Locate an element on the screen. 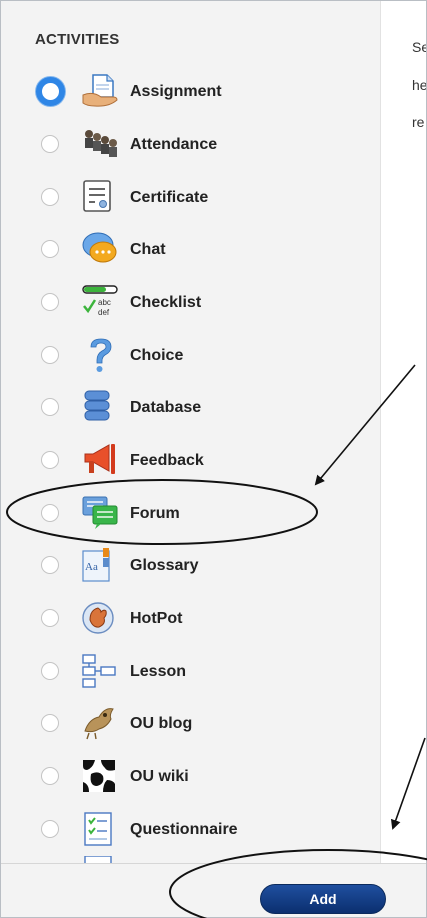  checklist-icon: abc def is located at coordinates (101, 302).